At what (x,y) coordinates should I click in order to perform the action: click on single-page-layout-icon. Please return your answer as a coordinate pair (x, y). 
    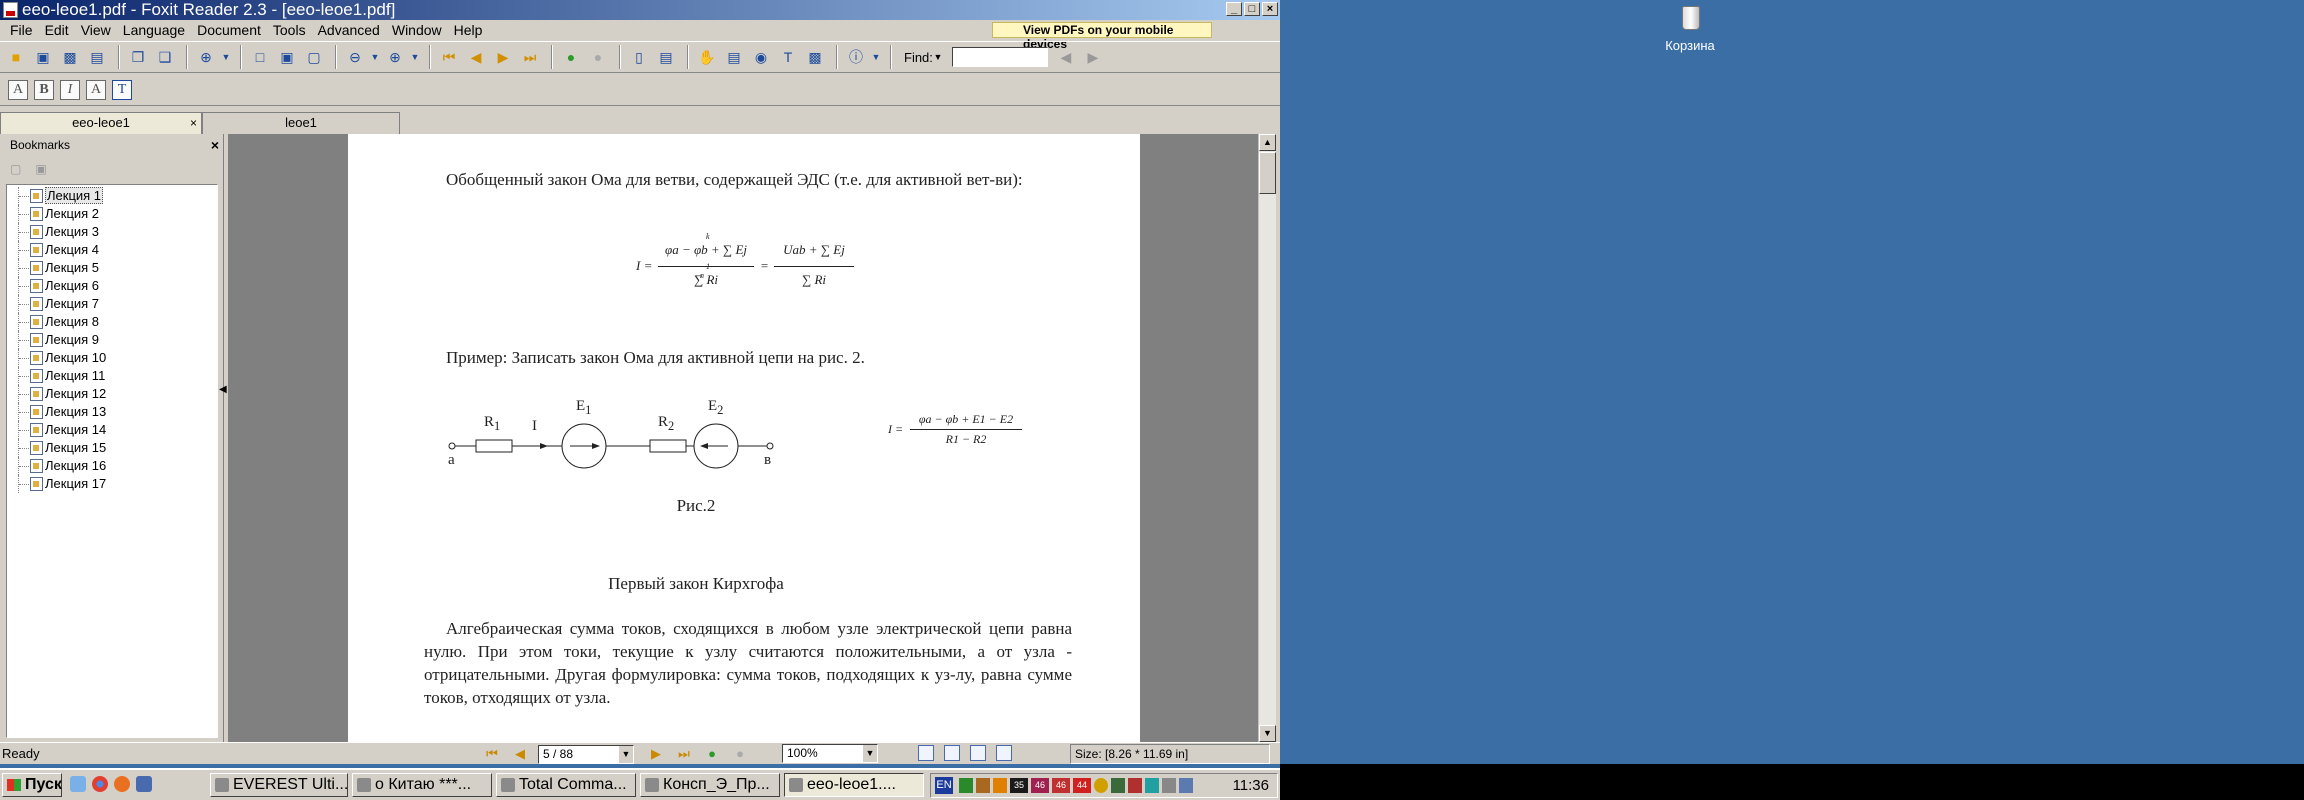
    Looking at the image, I should click on (926, 753).